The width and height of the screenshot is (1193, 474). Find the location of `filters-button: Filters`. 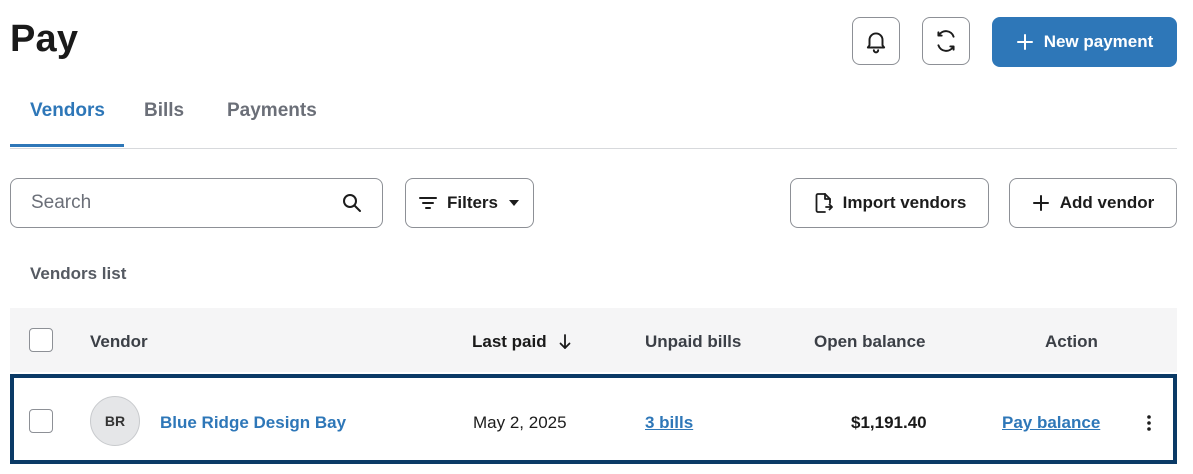

filters-button: Filters is located at coordinates (469, 203).